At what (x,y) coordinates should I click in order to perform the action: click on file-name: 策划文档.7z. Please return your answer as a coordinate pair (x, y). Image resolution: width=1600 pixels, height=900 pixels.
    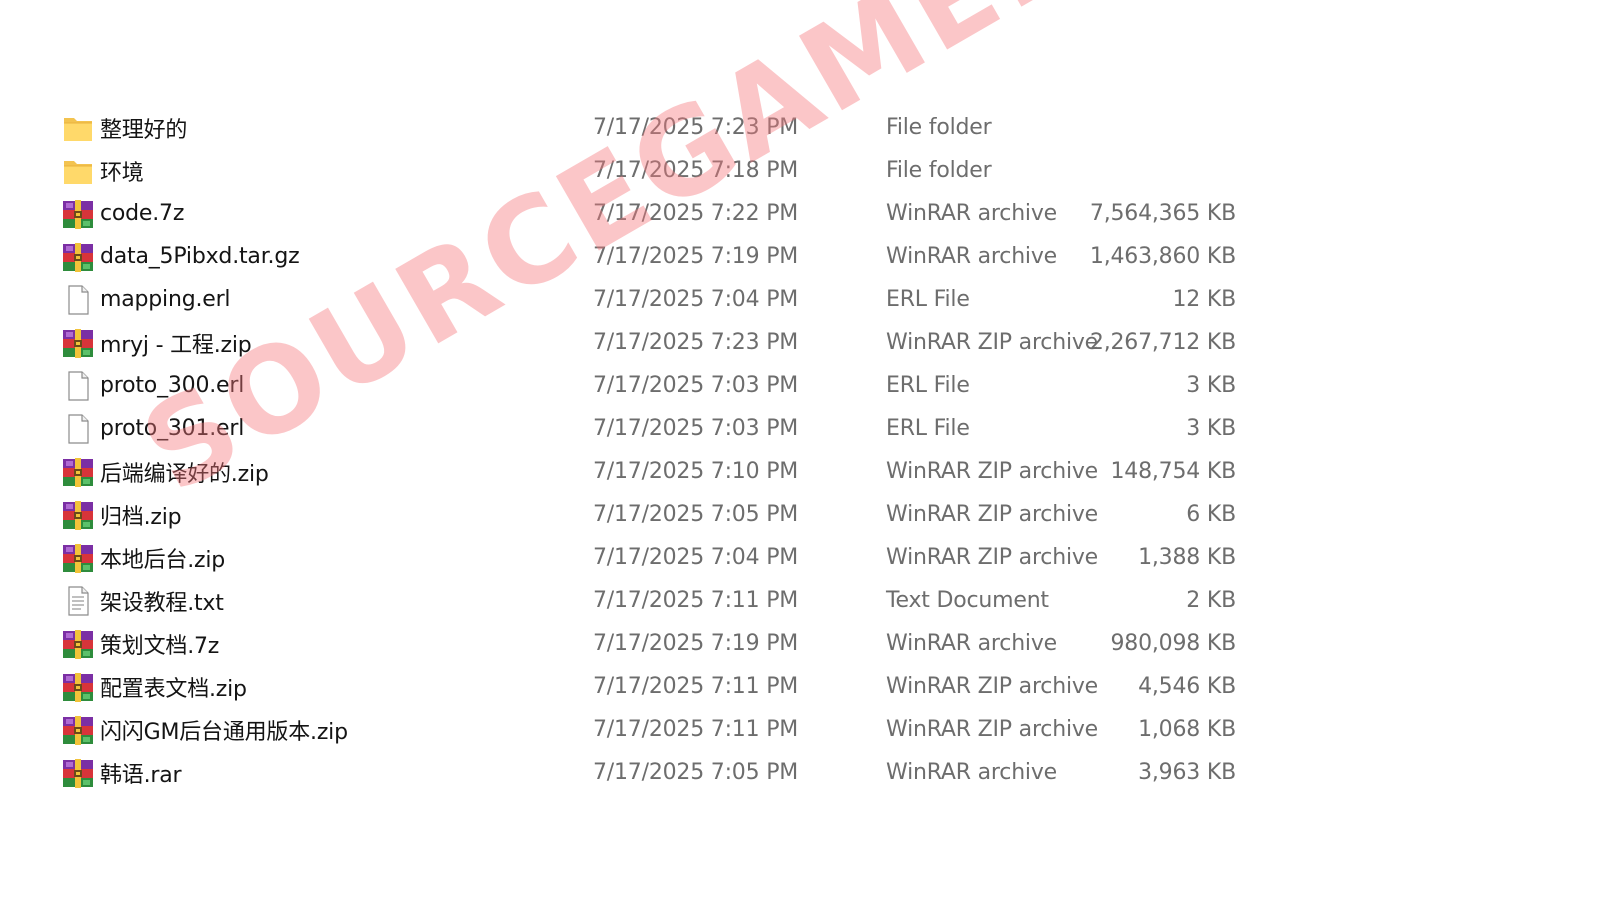
    Looking at the image, I should click on (159, 644).